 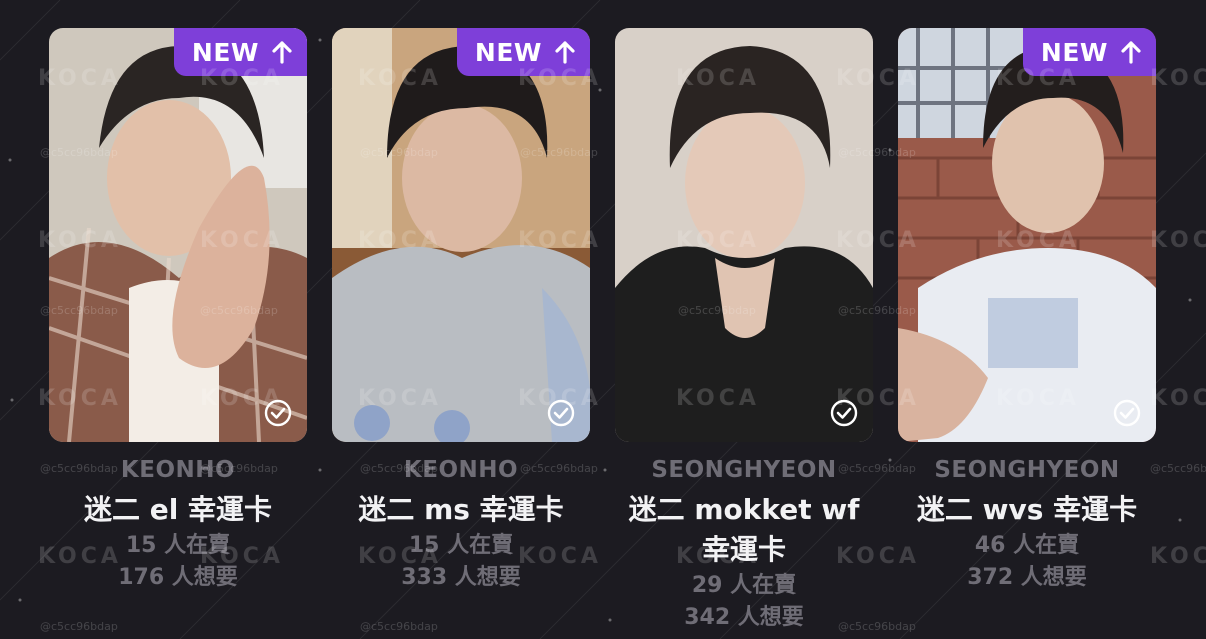 I want to click on card-title: 迷二 mokket wf 幸運卡, so click(x=744, y=530).